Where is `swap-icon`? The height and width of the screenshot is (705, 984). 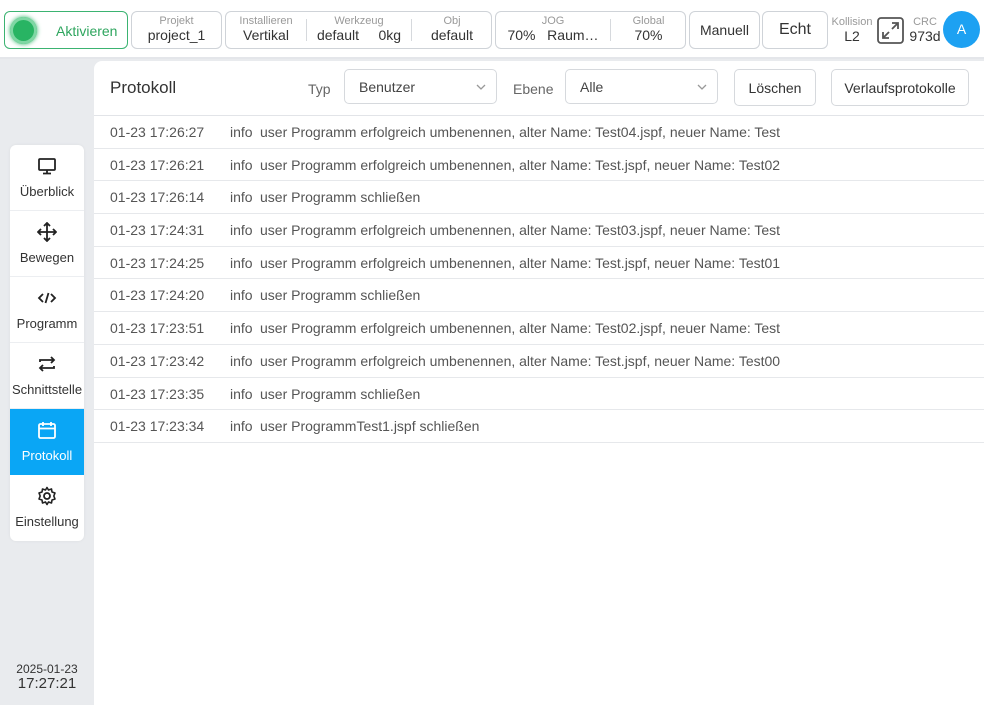 swap-icon is located at coordinates (47, 364).